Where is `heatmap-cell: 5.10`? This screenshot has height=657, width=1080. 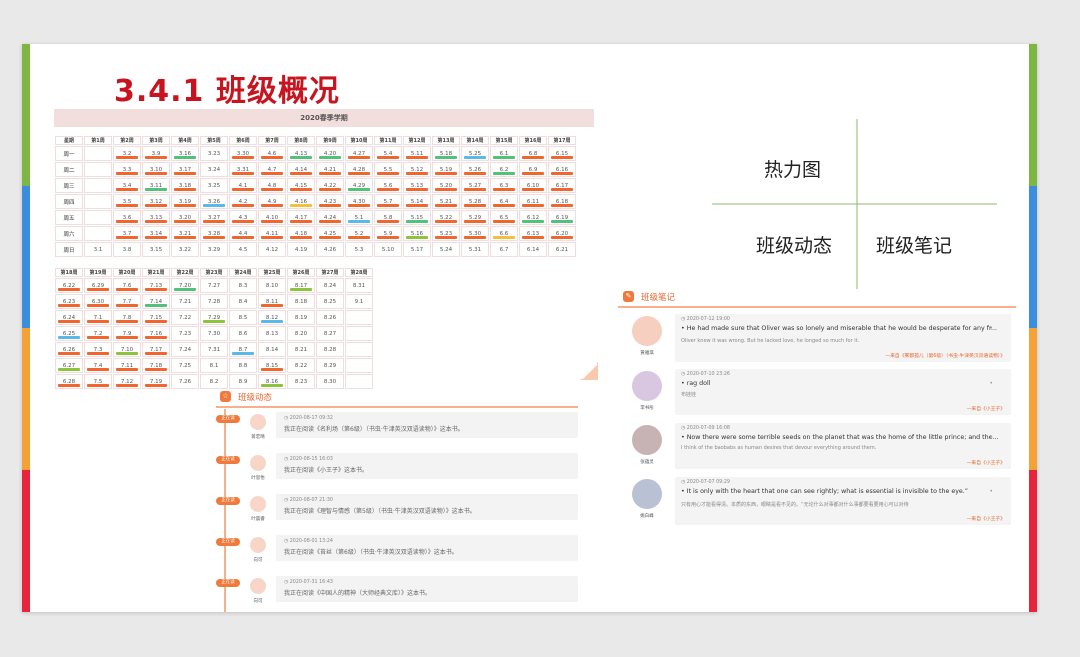 heatmap-cell: 5.10 is located at coordinates (388, 249).